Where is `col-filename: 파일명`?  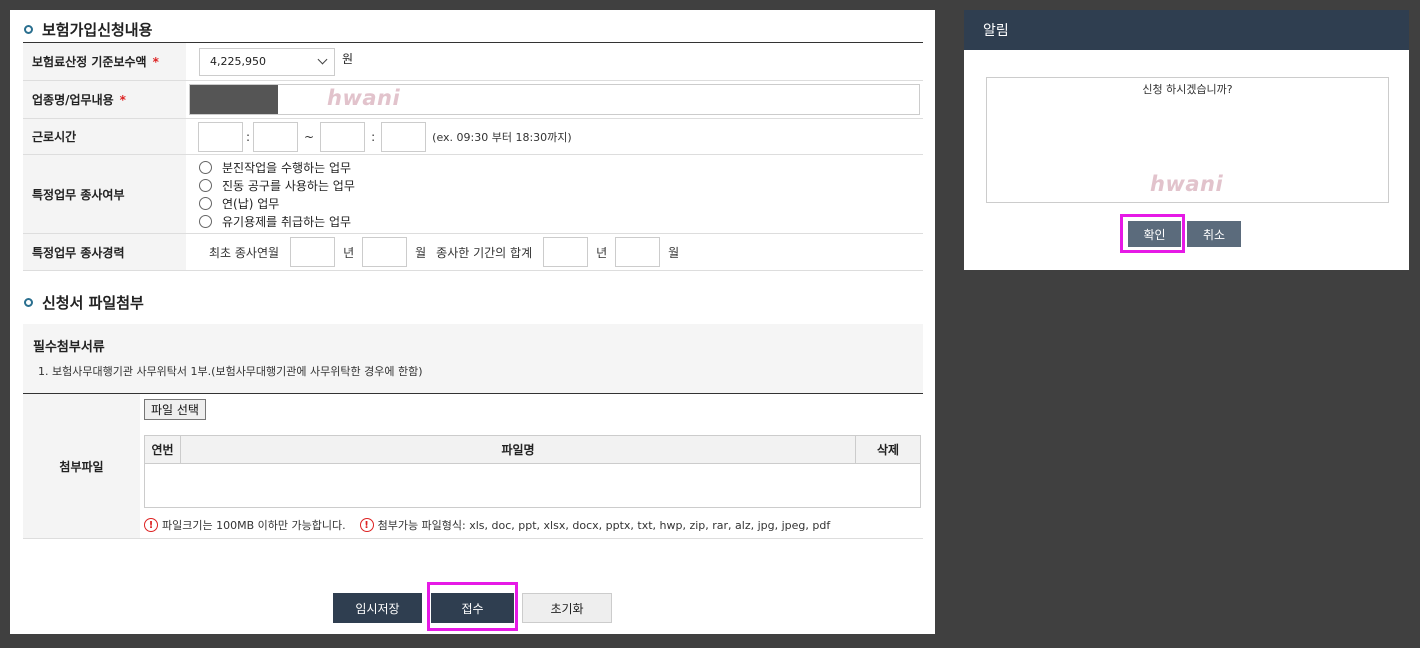
col-filename: 파일명 is located at coordinates (518, 449).